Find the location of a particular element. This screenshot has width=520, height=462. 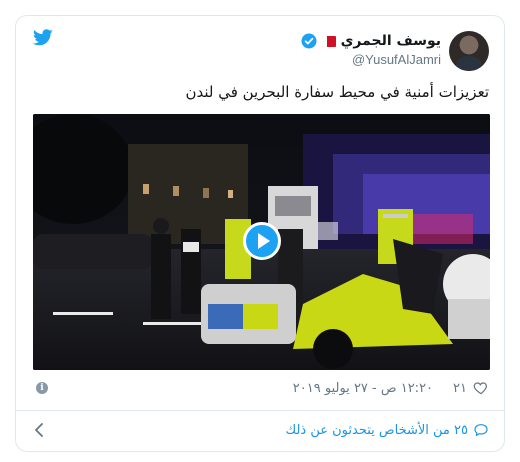

like-count: ٢١ is located at coordinates (460, 388).